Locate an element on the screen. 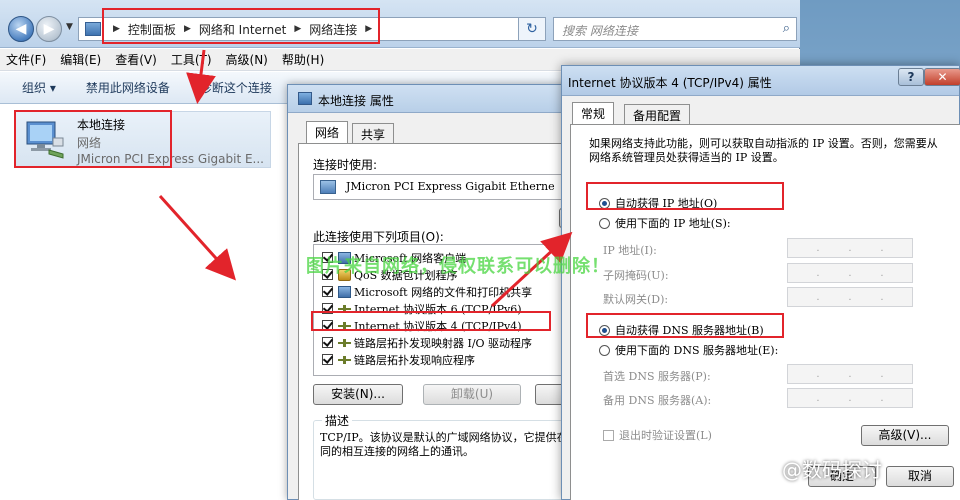 This screenshot has width=960, height=500. tab-general: 常规 is located at coordinates (593, 113).